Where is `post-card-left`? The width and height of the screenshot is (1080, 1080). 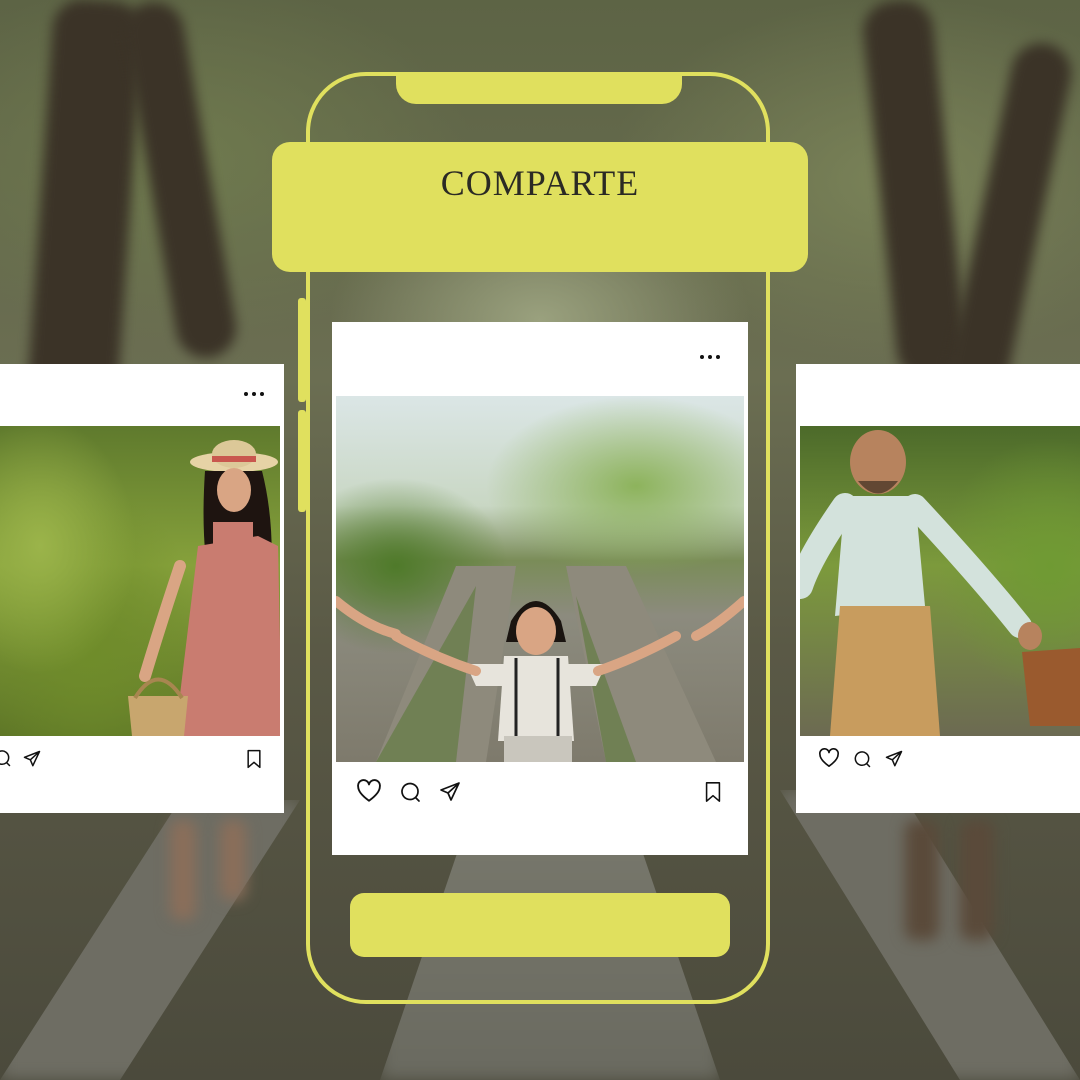
post-card-left is located at coordinates (142, 588).